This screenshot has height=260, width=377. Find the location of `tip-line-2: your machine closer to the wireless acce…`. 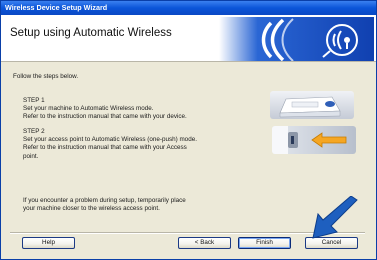

tip-line-2: your machine closer to the wireless acce… is located at coordinates (91, 209).